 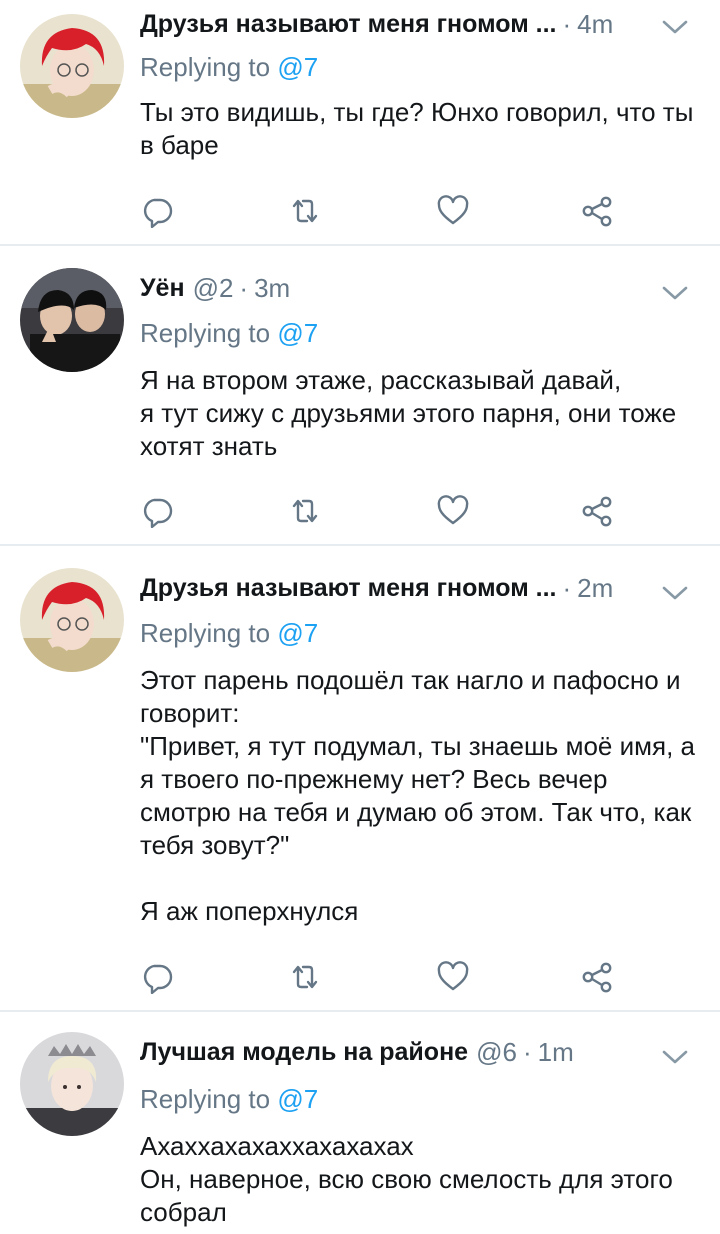 I want to click on timestamp: 1m, so click(x=556, y=1052).